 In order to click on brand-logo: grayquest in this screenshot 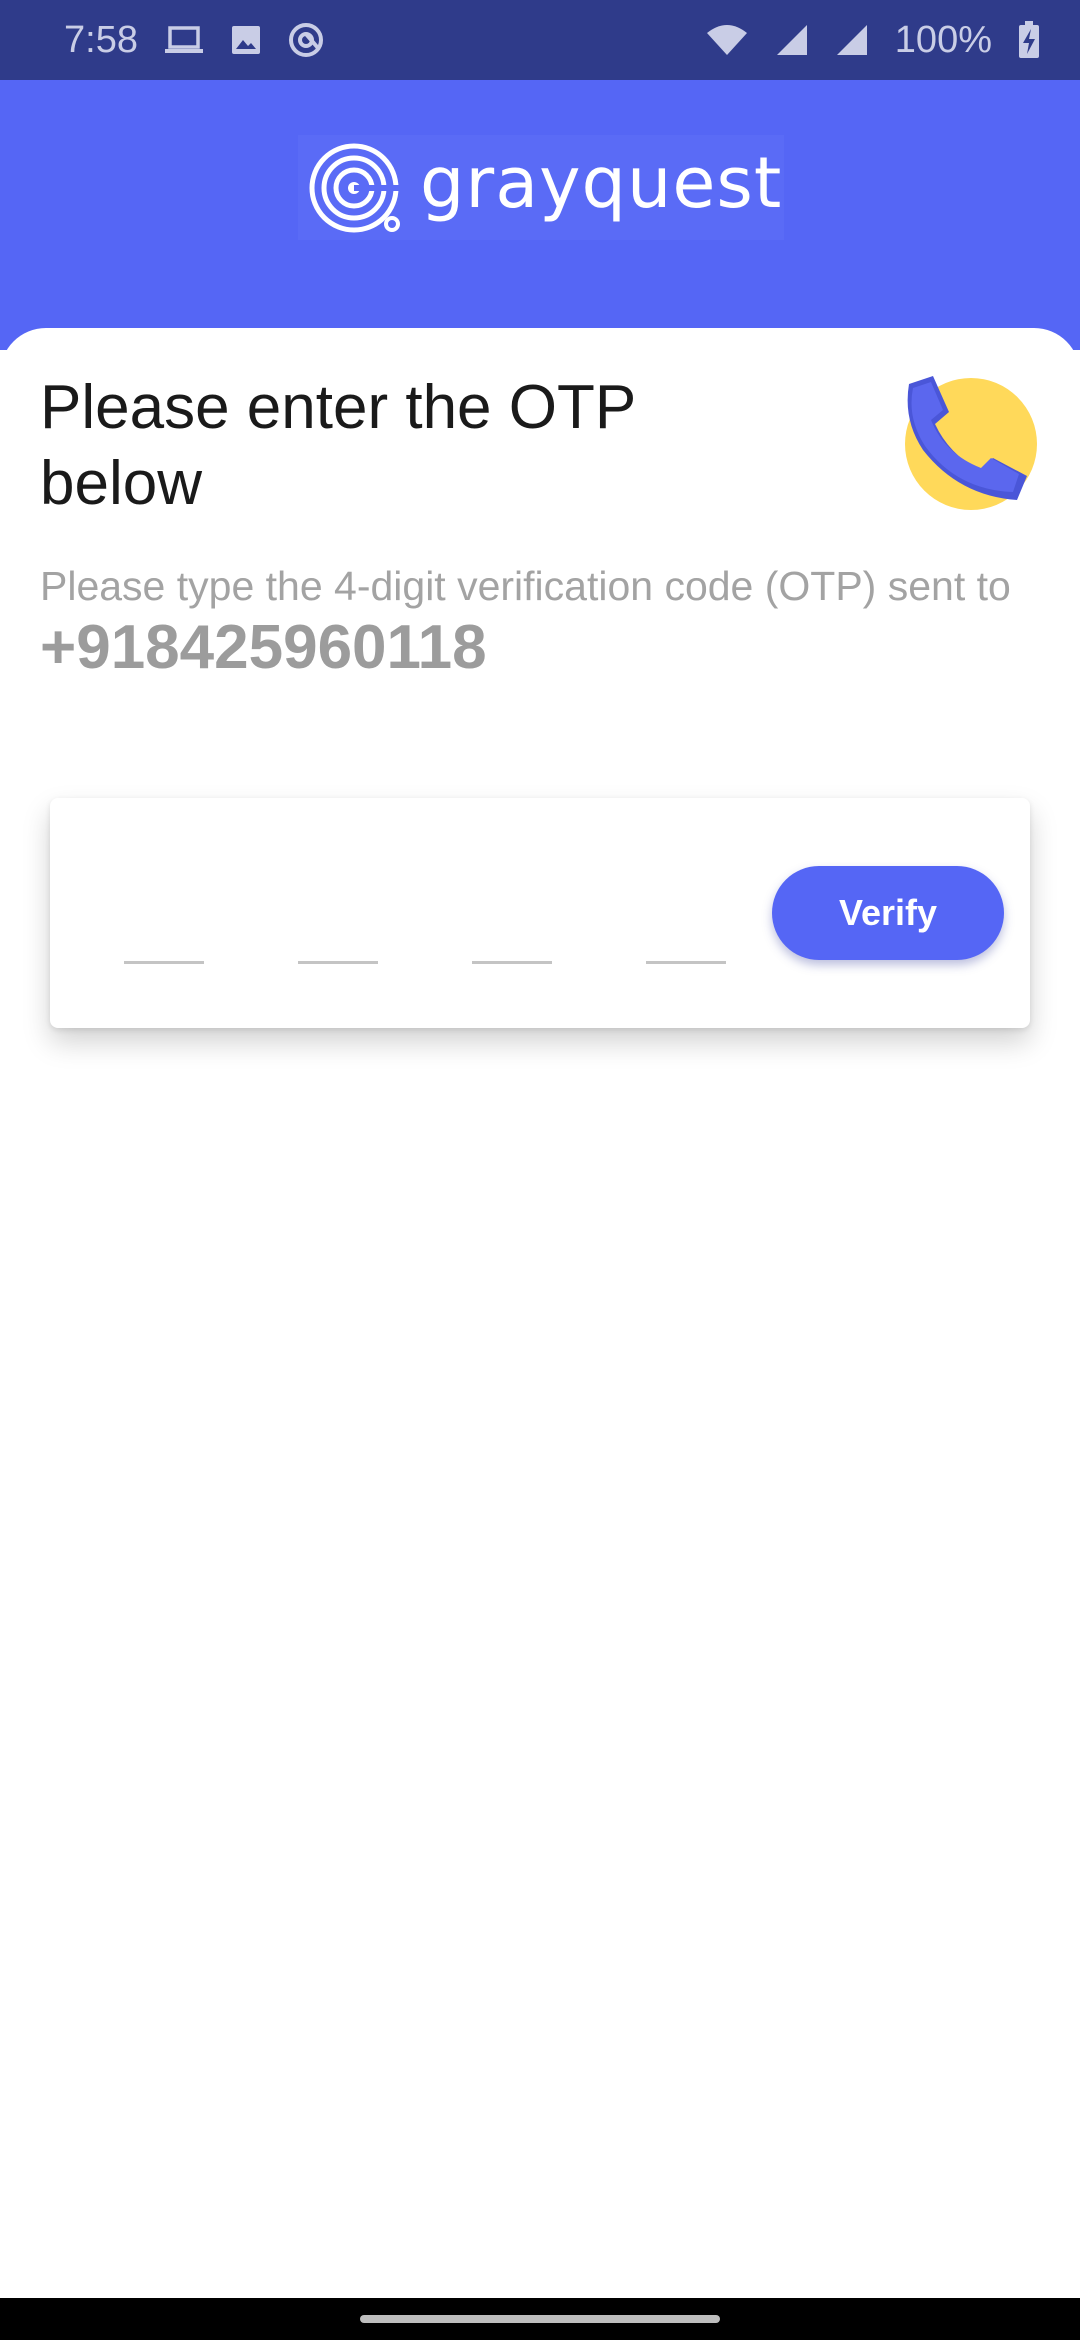, I will do `click(541, 187)`.